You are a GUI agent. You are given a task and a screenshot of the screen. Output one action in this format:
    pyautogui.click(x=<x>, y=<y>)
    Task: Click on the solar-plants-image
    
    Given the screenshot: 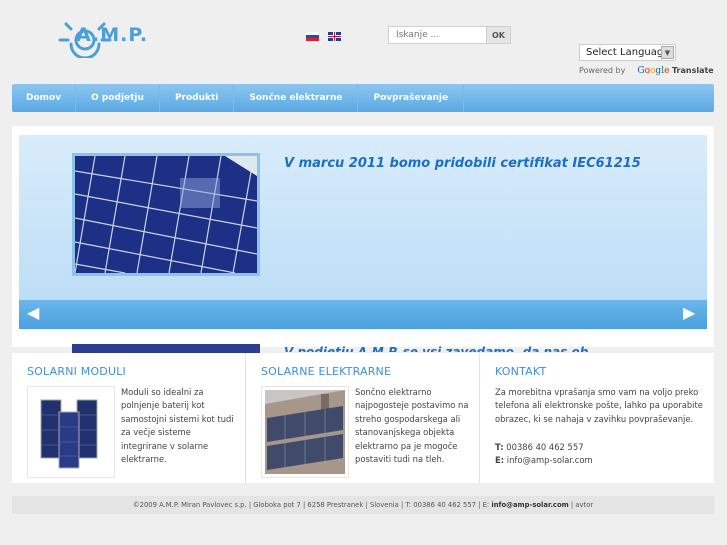 What is the action you would take?
    pyautogui.click(x=305, y=432)
    